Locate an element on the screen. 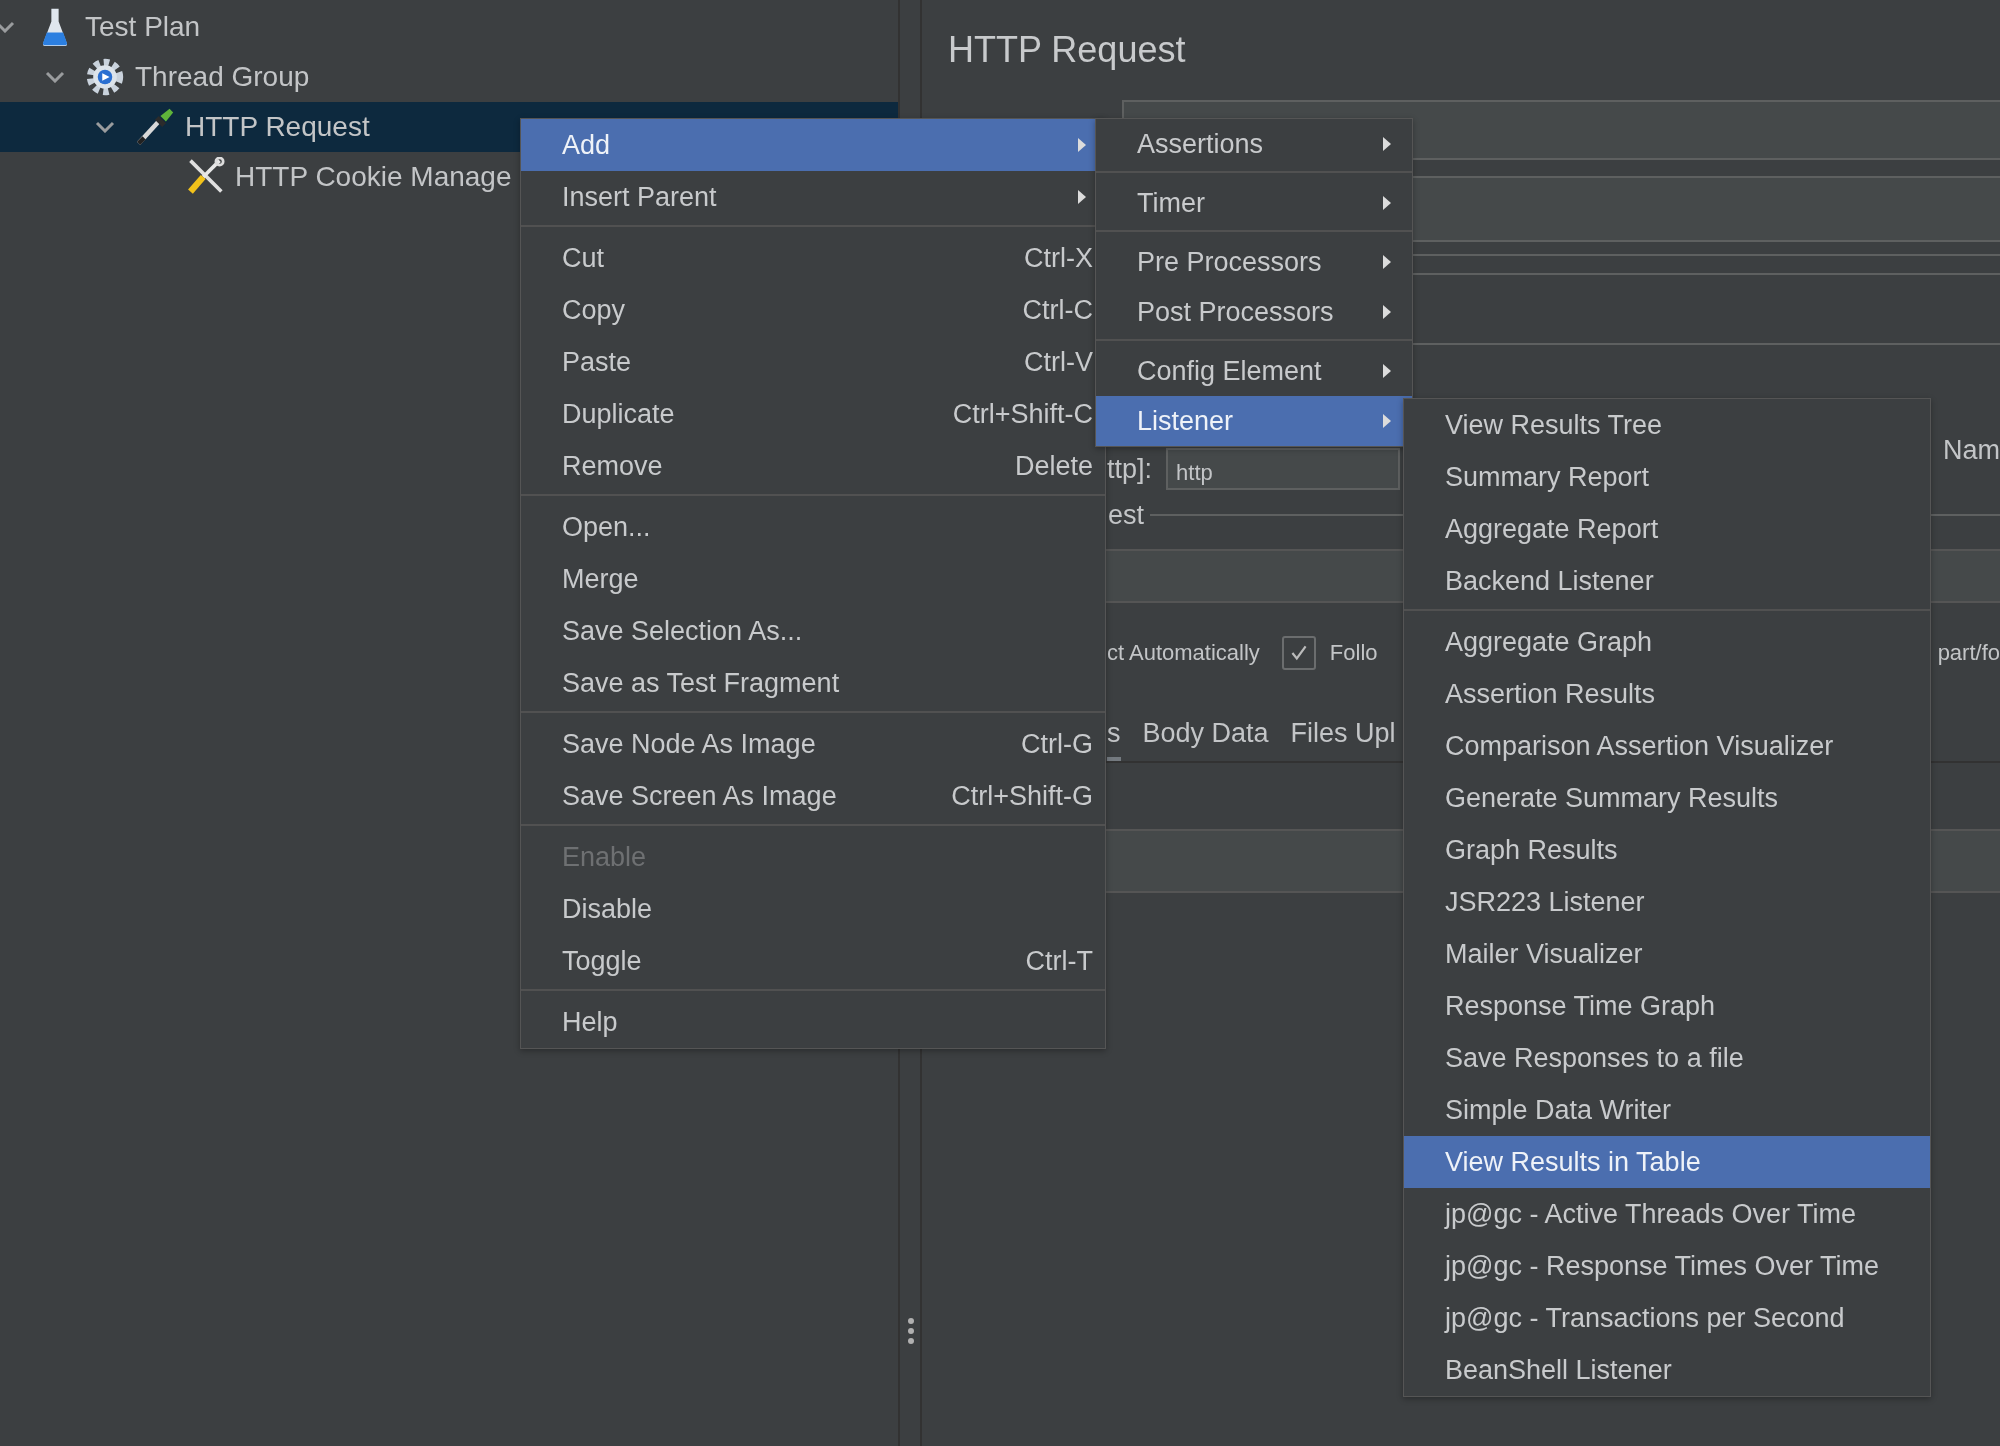 This screenshot has height=1446, width=2000. protocol-field: http is located at coordinates (1283, 469).